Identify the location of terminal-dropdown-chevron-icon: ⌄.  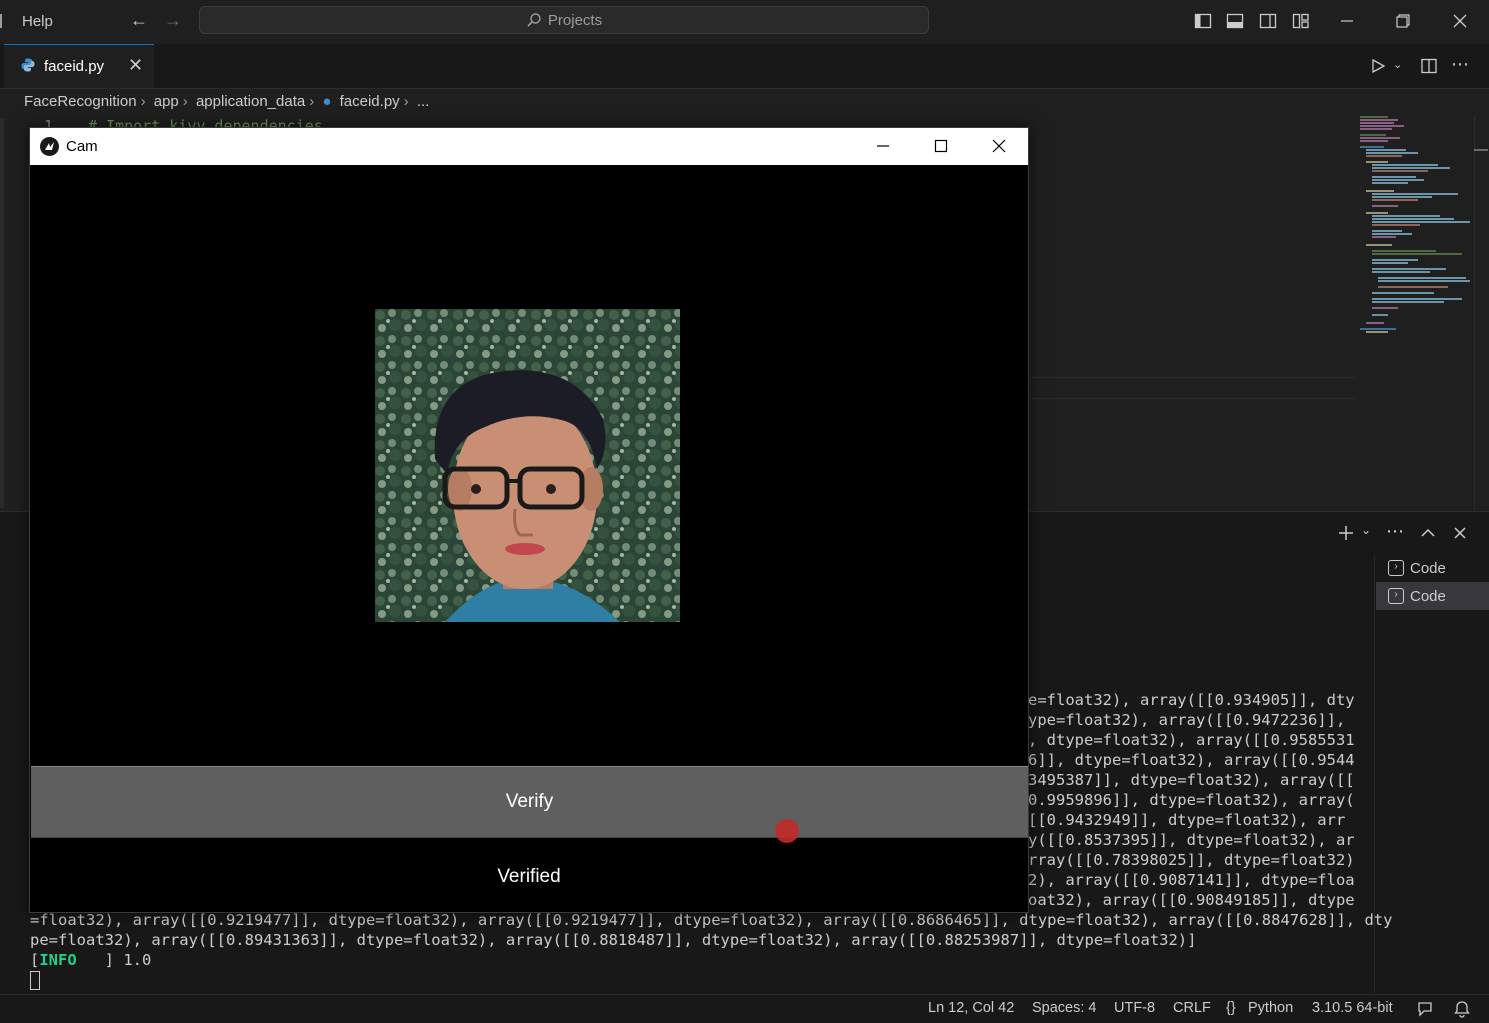
(1366, 530).